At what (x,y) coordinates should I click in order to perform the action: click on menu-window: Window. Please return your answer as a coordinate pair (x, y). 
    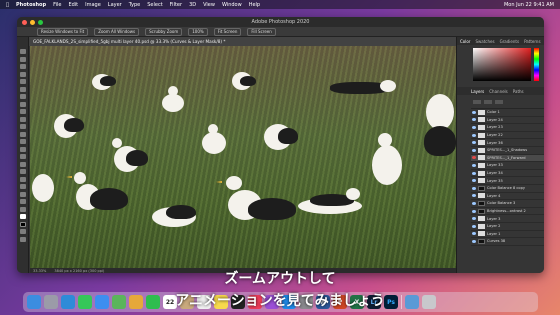
    Looking at the image, I should click on (232, 5).